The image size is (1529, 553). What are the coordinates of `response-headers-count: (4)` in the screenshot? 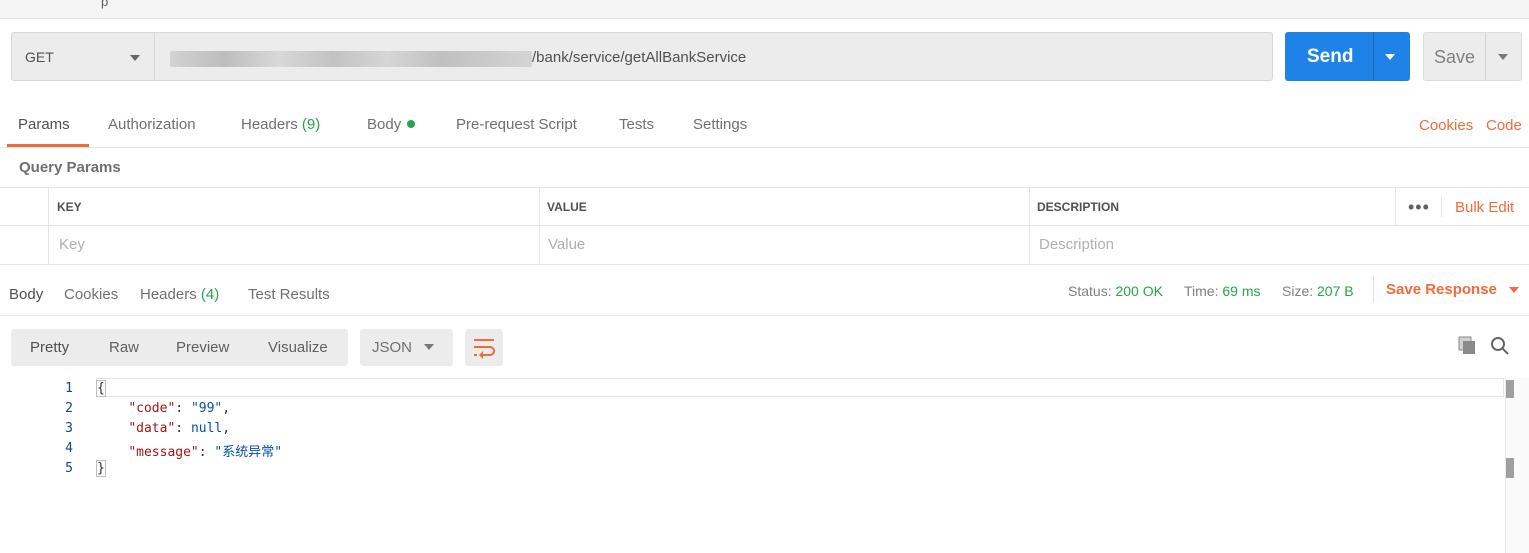 It's located at (210, 294).